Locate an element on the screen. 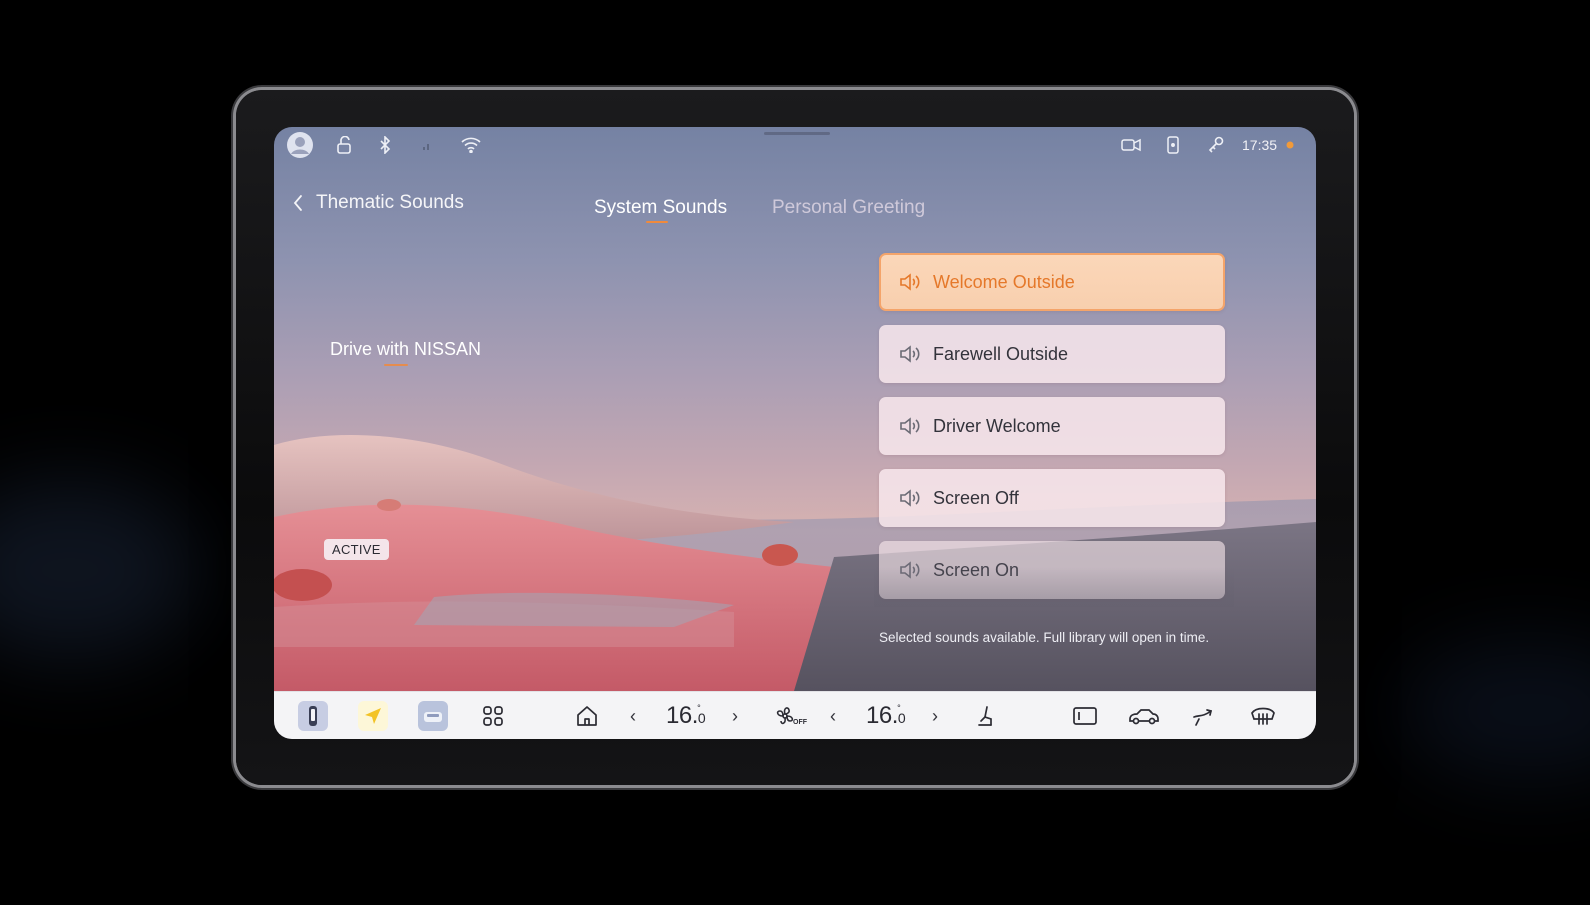 Image resolution: width=1590 pixels, height=905 pixels. left-temperature: 16.0° is located at coordinates (687, 718).